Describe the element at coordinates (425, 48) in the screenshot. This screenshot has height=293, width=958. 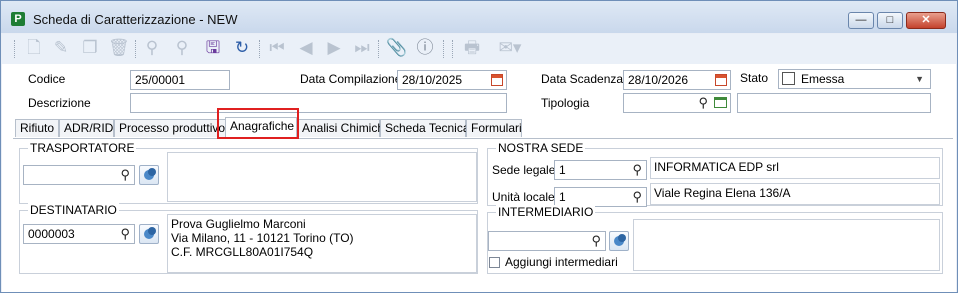
I see `info-icon: ⓘ` at that location.